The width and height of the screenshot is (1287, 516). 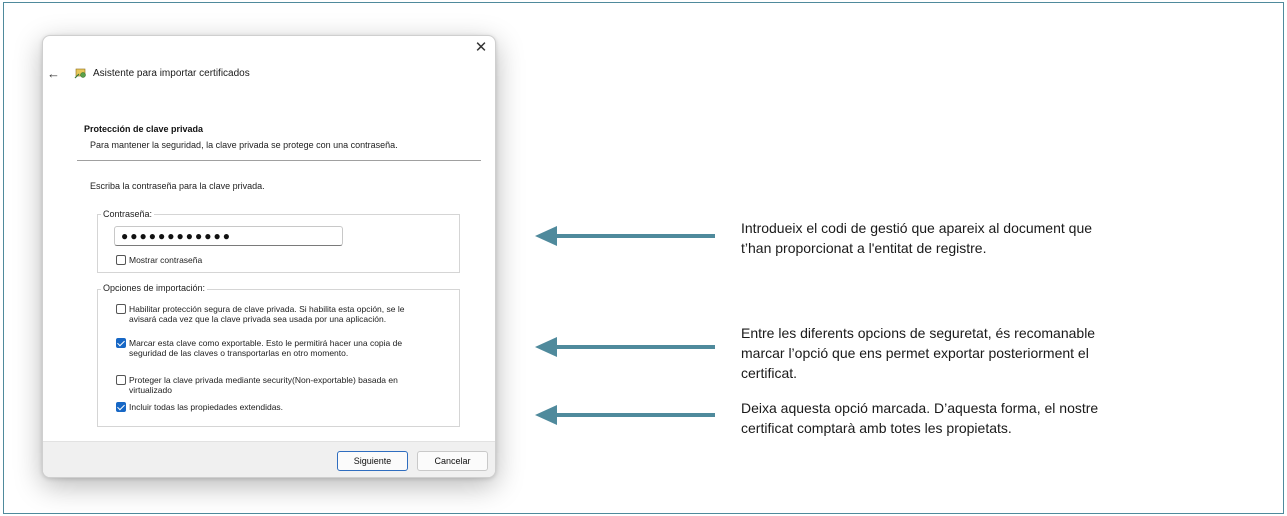 I want to click on certificate-wizard-icon, so click(x=80, y=73).